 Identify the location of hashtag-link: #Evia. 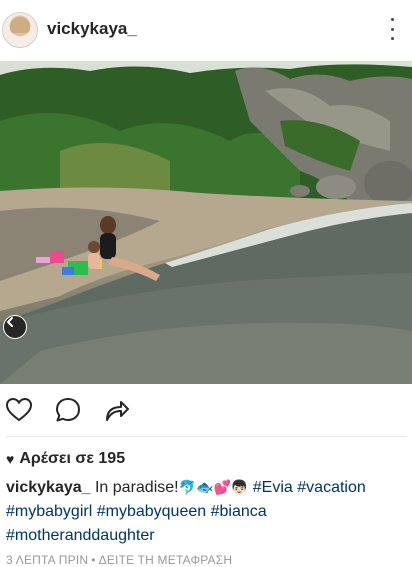
(273, 487).